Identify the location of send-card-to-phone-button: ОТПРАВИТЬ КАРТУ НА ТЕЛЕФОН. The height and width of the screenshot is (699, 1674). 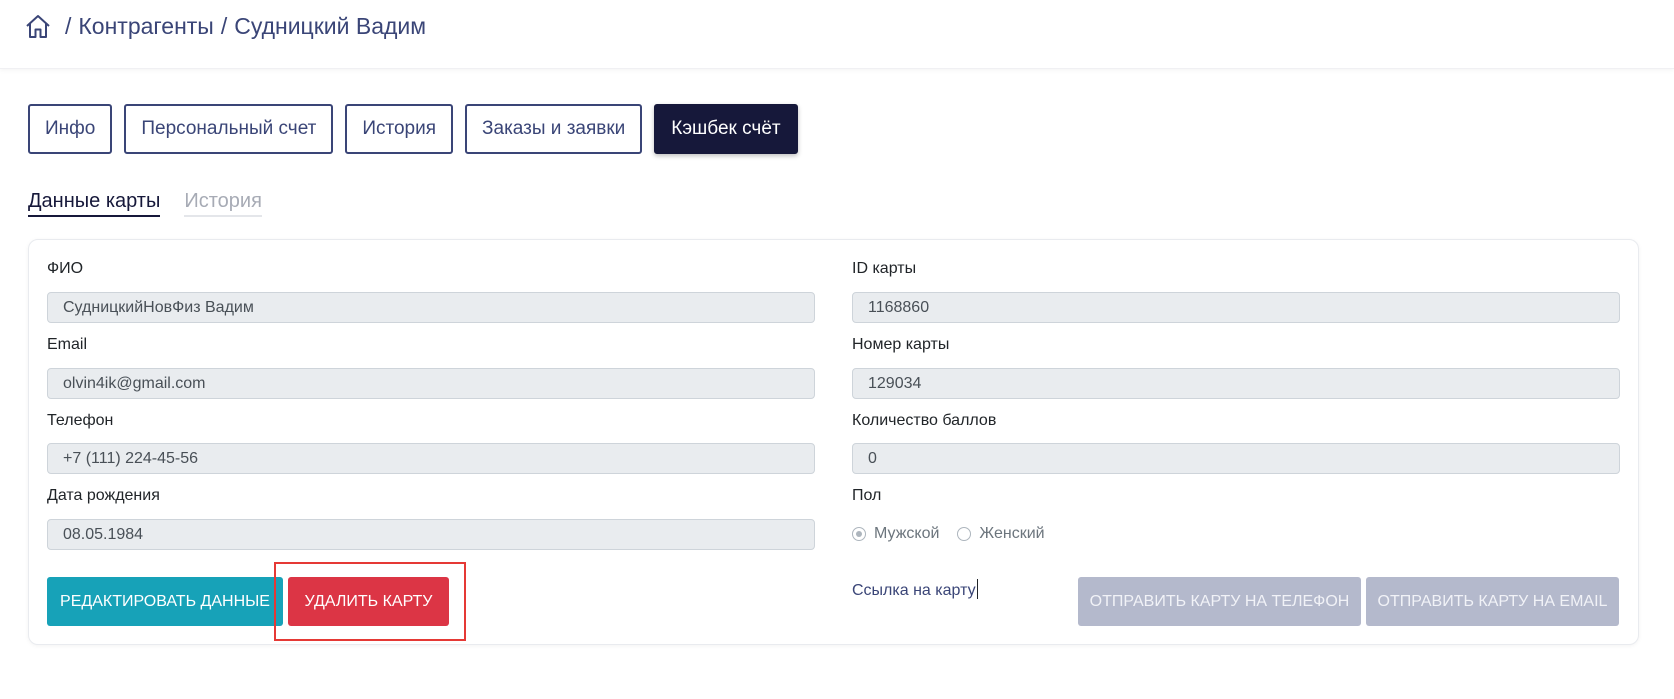
(1219, 601).